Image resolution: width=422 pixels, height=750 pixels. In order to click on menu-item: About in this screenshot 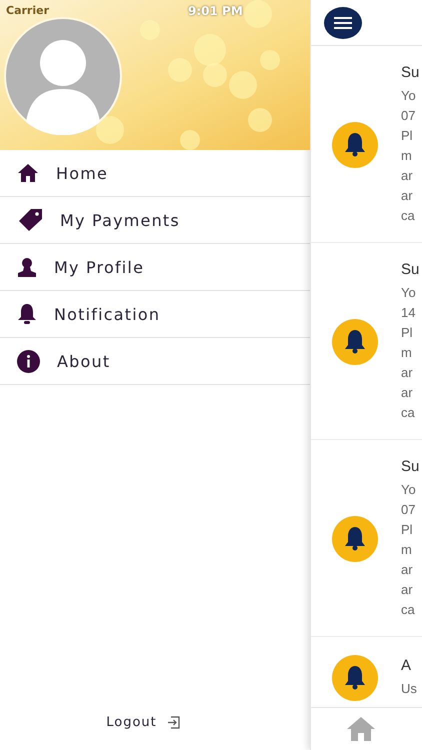, I will do `click(83, 361)`.